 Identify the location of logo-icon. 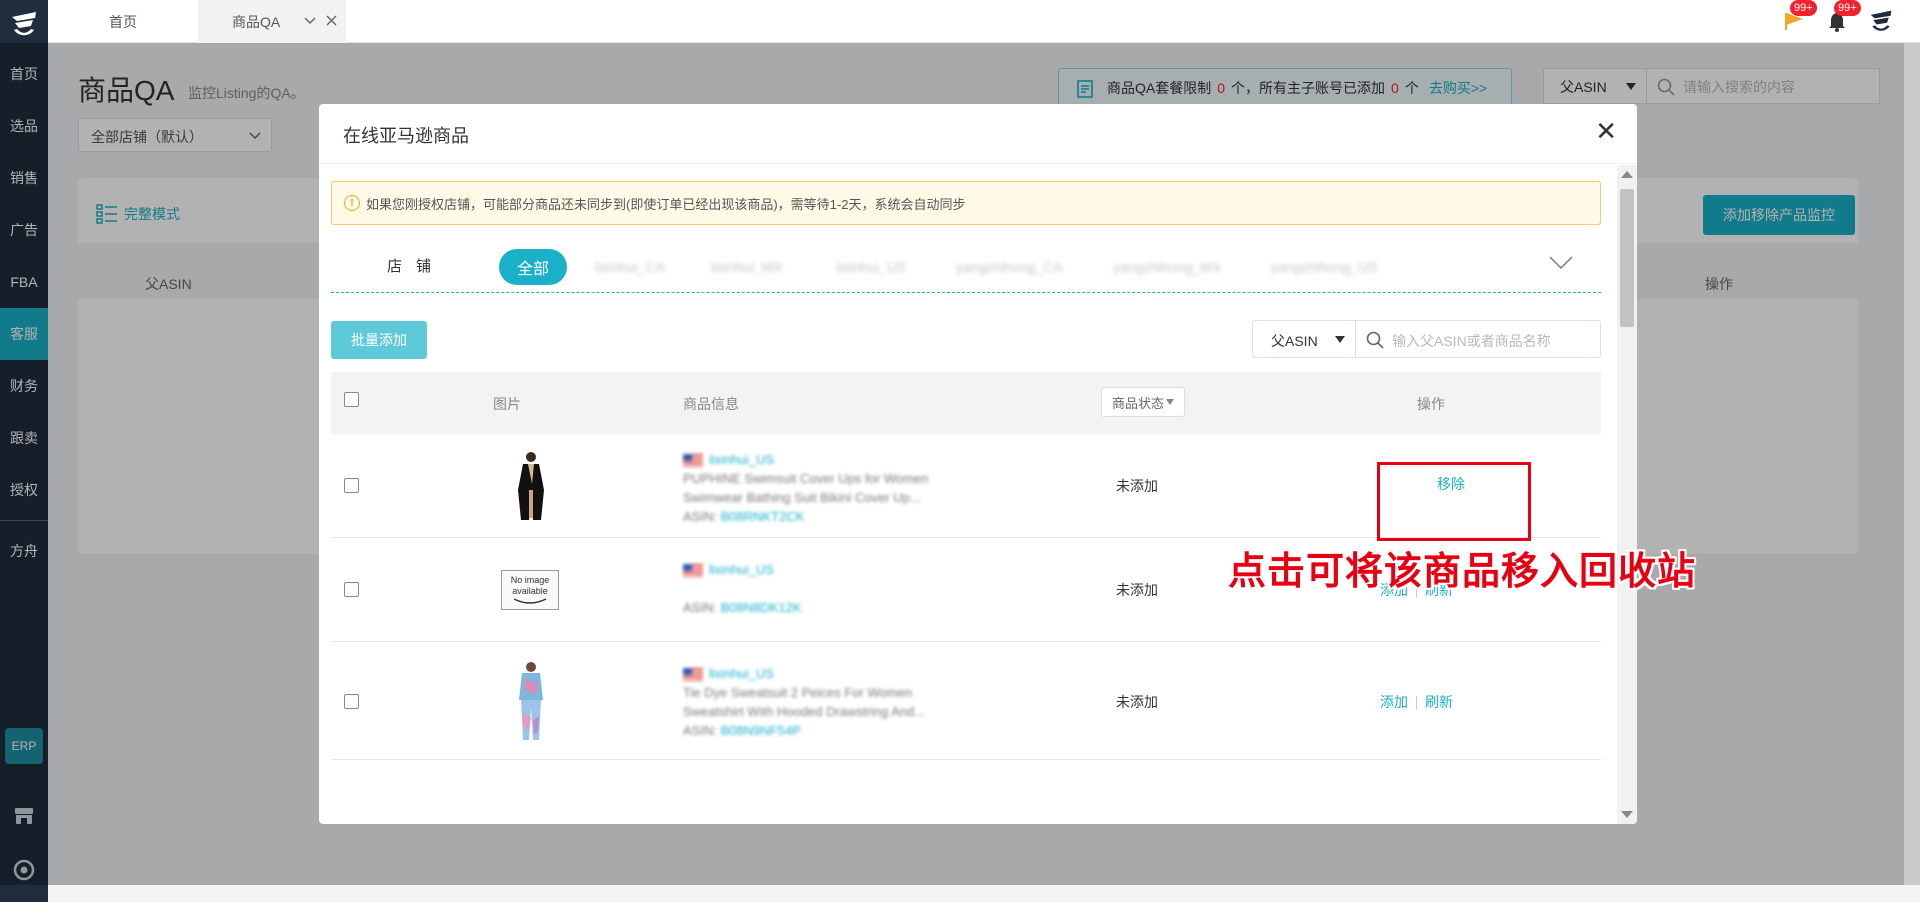
(24, 24).